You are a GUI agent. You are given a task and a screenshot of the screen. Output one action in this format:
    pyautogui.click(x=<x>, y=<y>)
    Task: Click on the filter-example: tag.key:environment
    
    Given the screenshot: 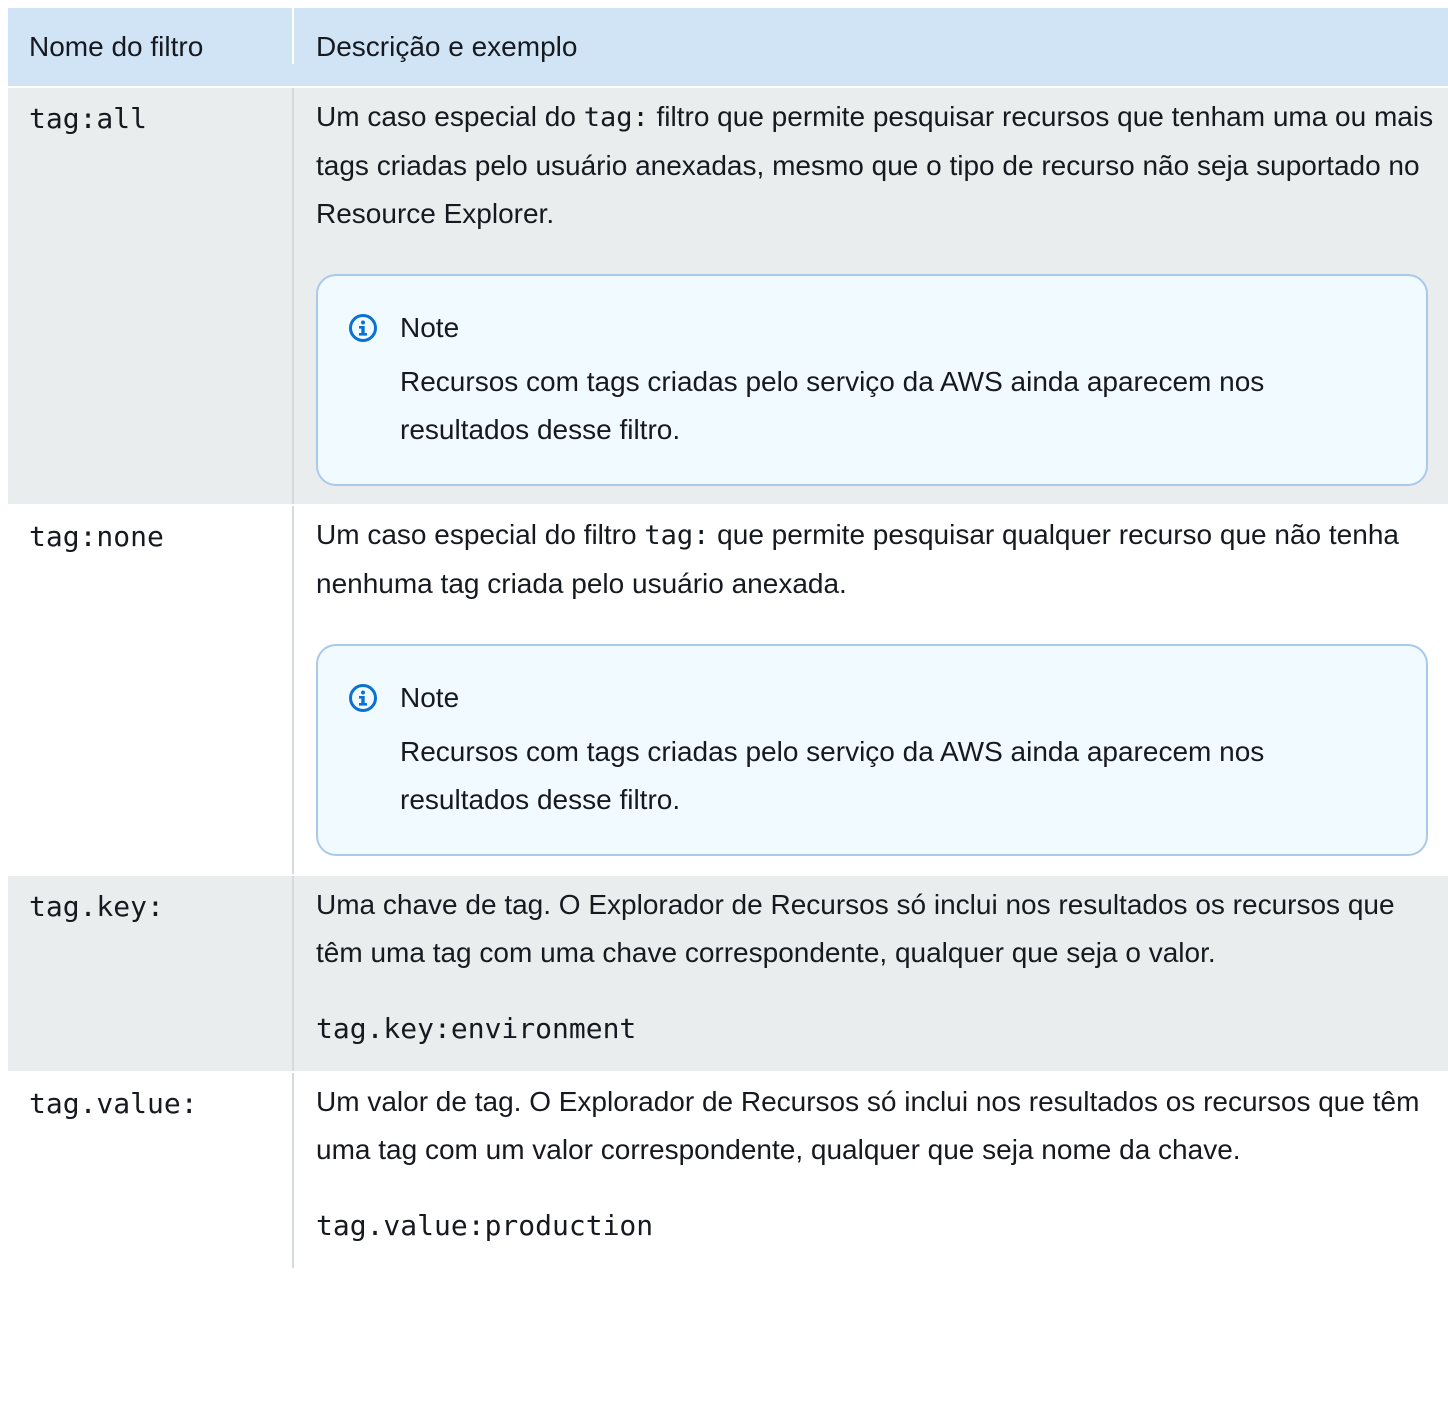 What is the action you would take?
    pyautogui.click(x=476, y=1028)
    